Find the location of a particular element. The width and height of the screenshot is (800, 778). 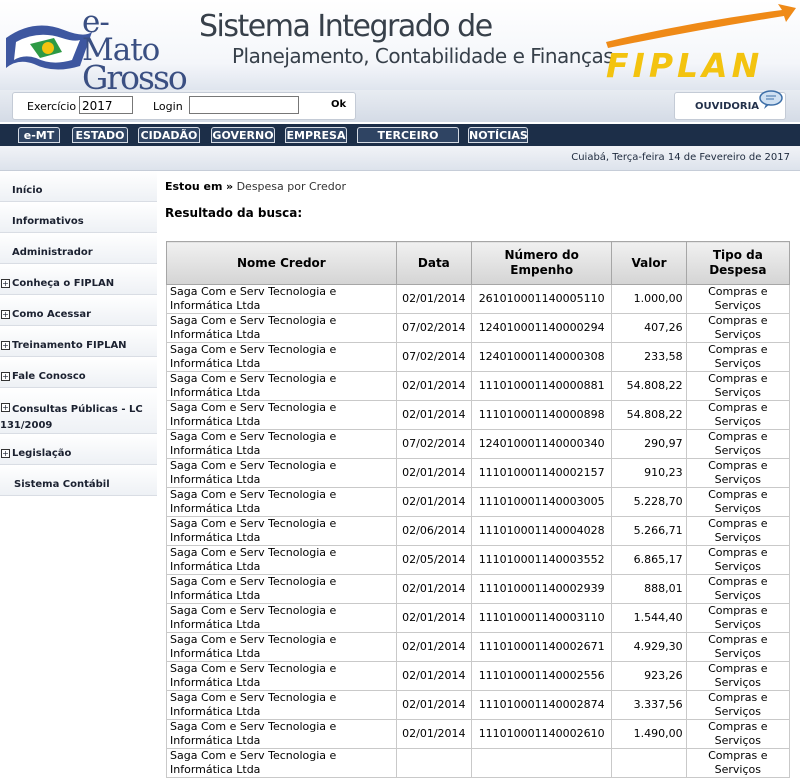

cell-numero-empenho: 111010001140002610 is located at coordinates (541, 734).